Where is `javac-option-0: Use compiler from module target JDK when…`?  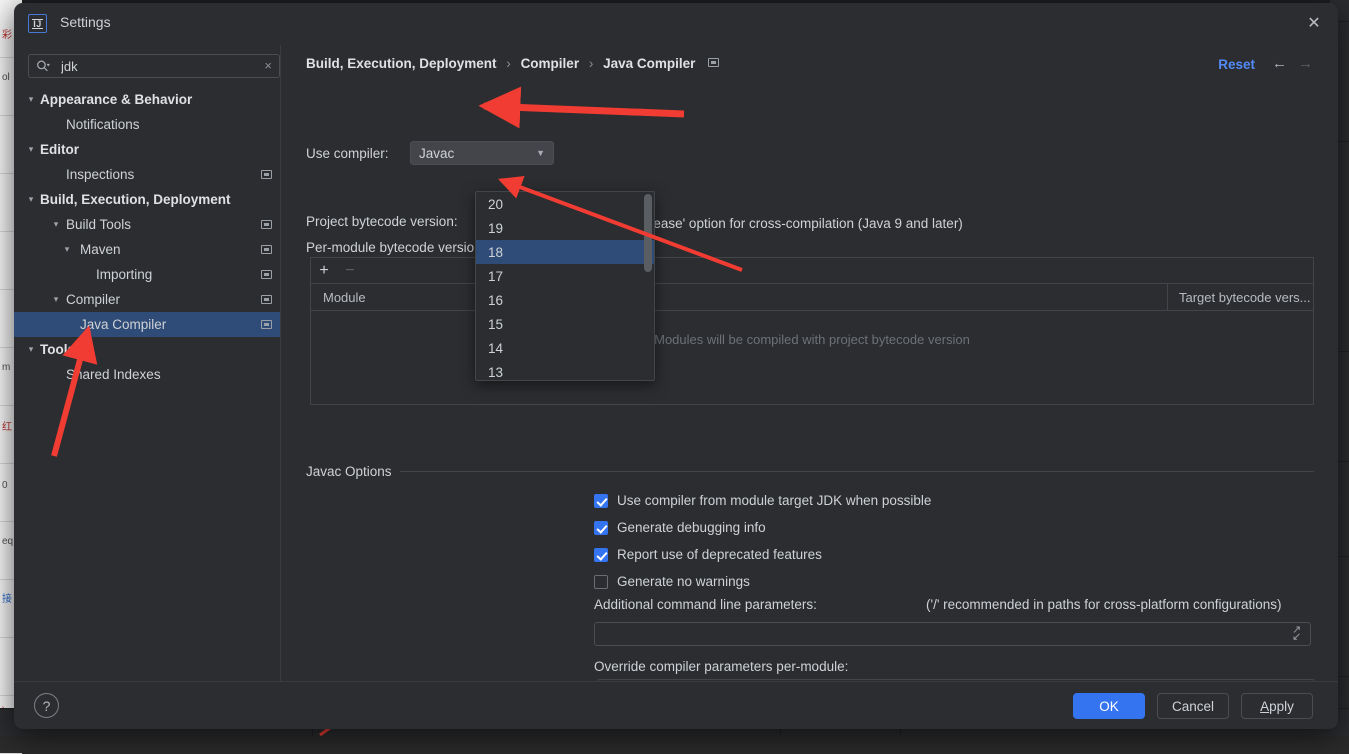
javac-option-0: Use compiler from module target JDK when… is located at coordinates (762, 500).